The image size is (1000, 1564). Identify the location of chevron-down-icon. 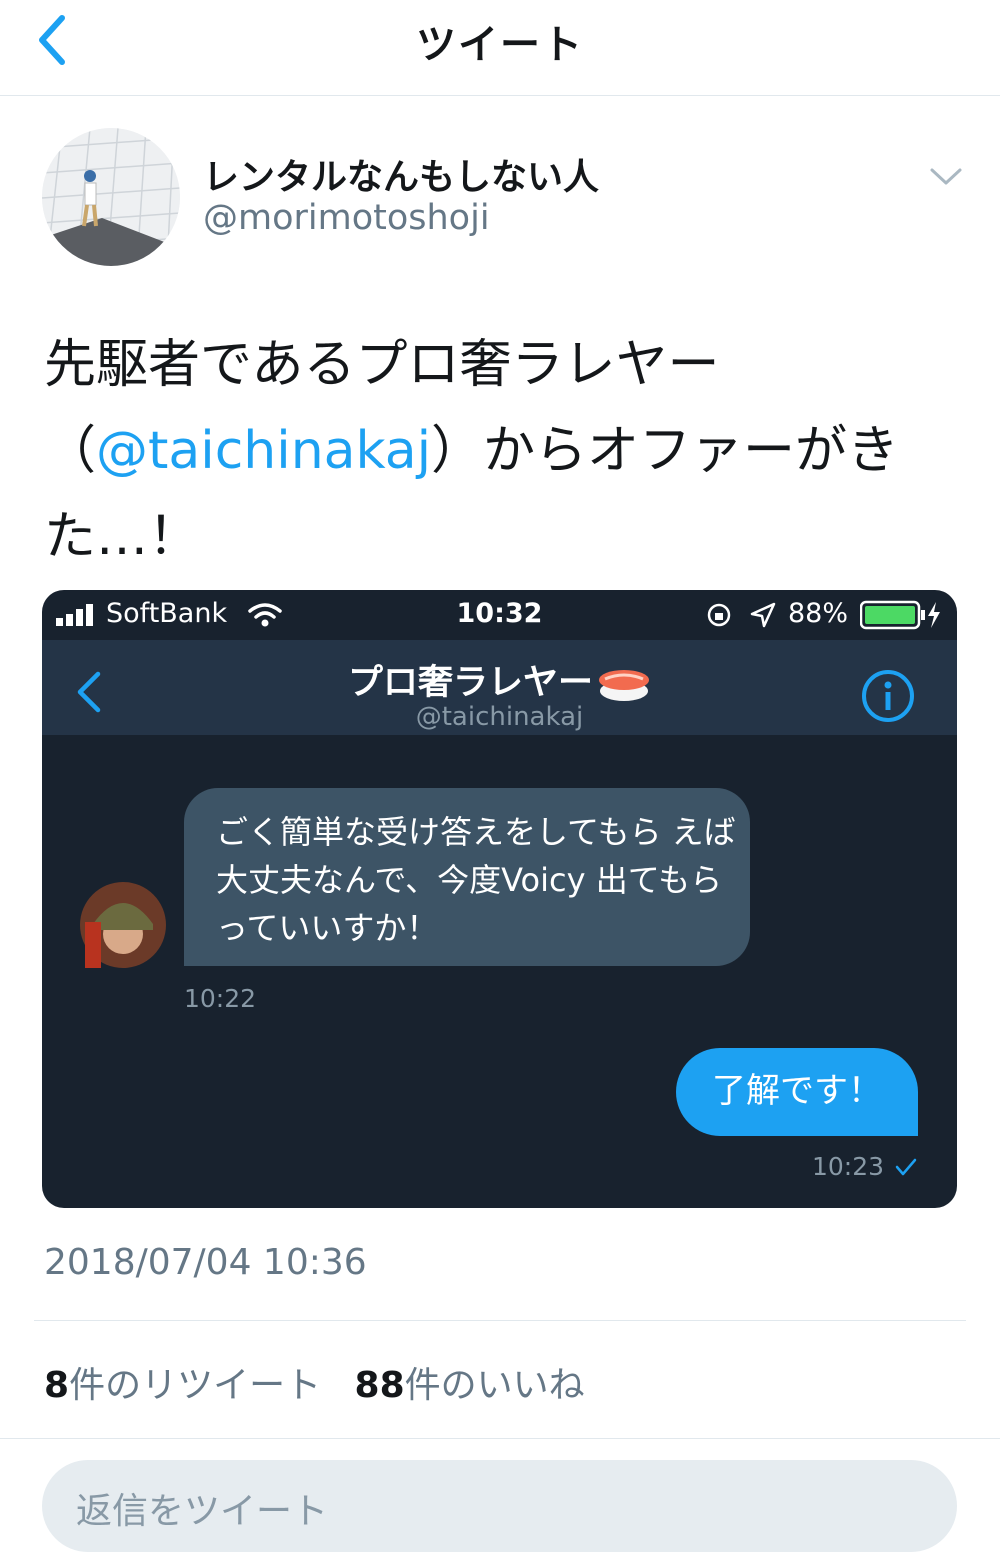
(946, 176).